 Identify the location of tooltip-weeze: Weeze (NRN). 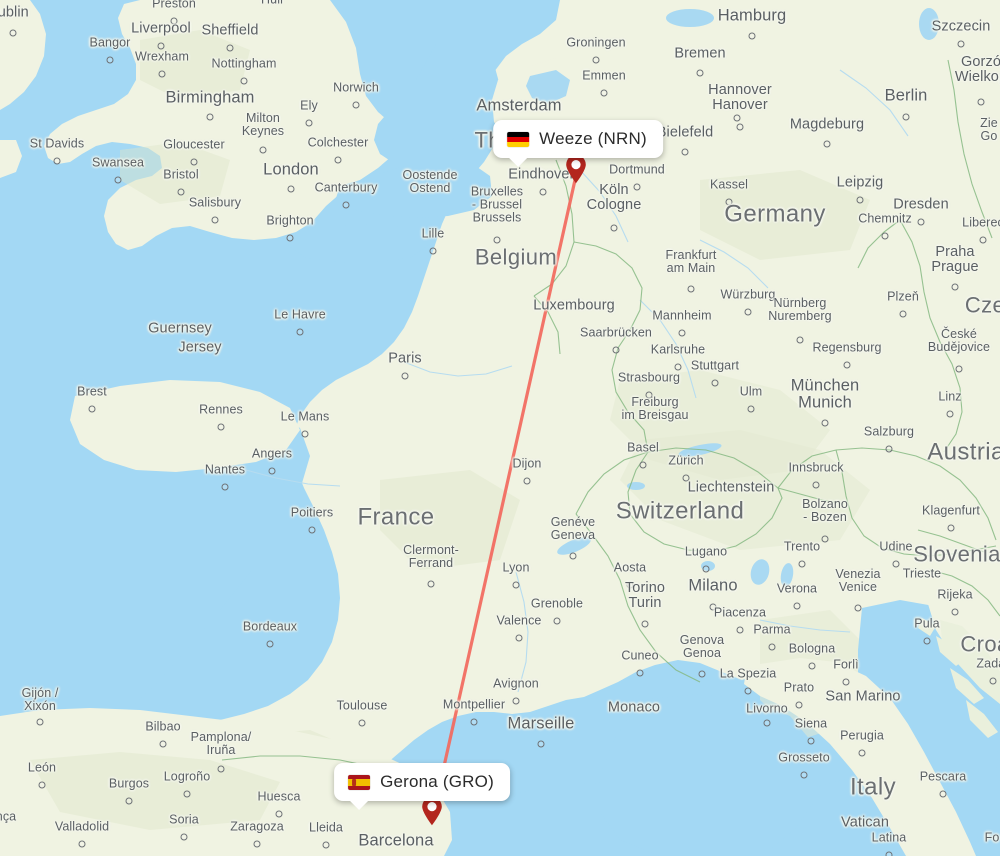
(578, 143).